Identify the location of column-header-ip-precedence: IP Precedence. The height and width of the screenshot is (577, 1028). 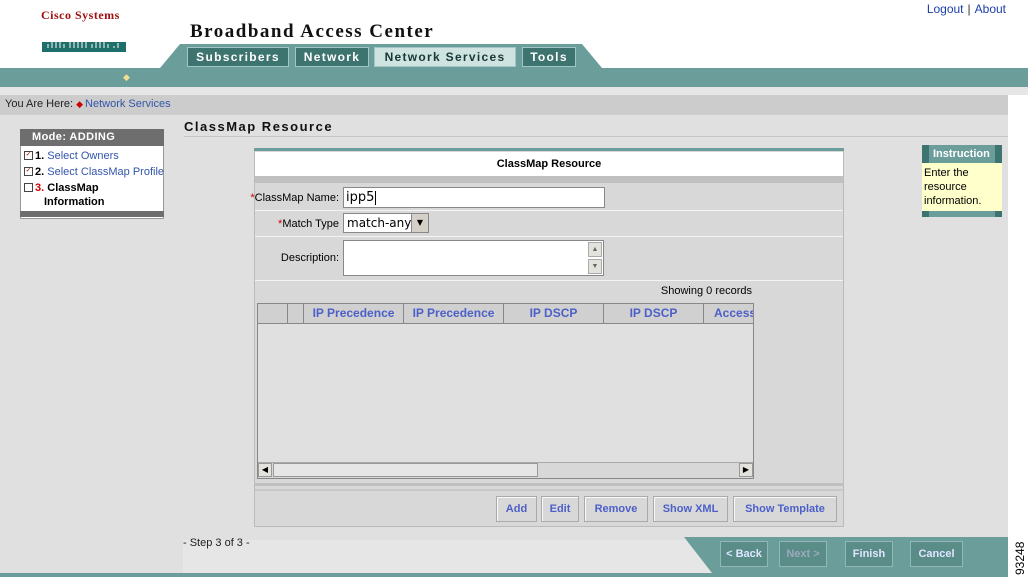
(354, 313).